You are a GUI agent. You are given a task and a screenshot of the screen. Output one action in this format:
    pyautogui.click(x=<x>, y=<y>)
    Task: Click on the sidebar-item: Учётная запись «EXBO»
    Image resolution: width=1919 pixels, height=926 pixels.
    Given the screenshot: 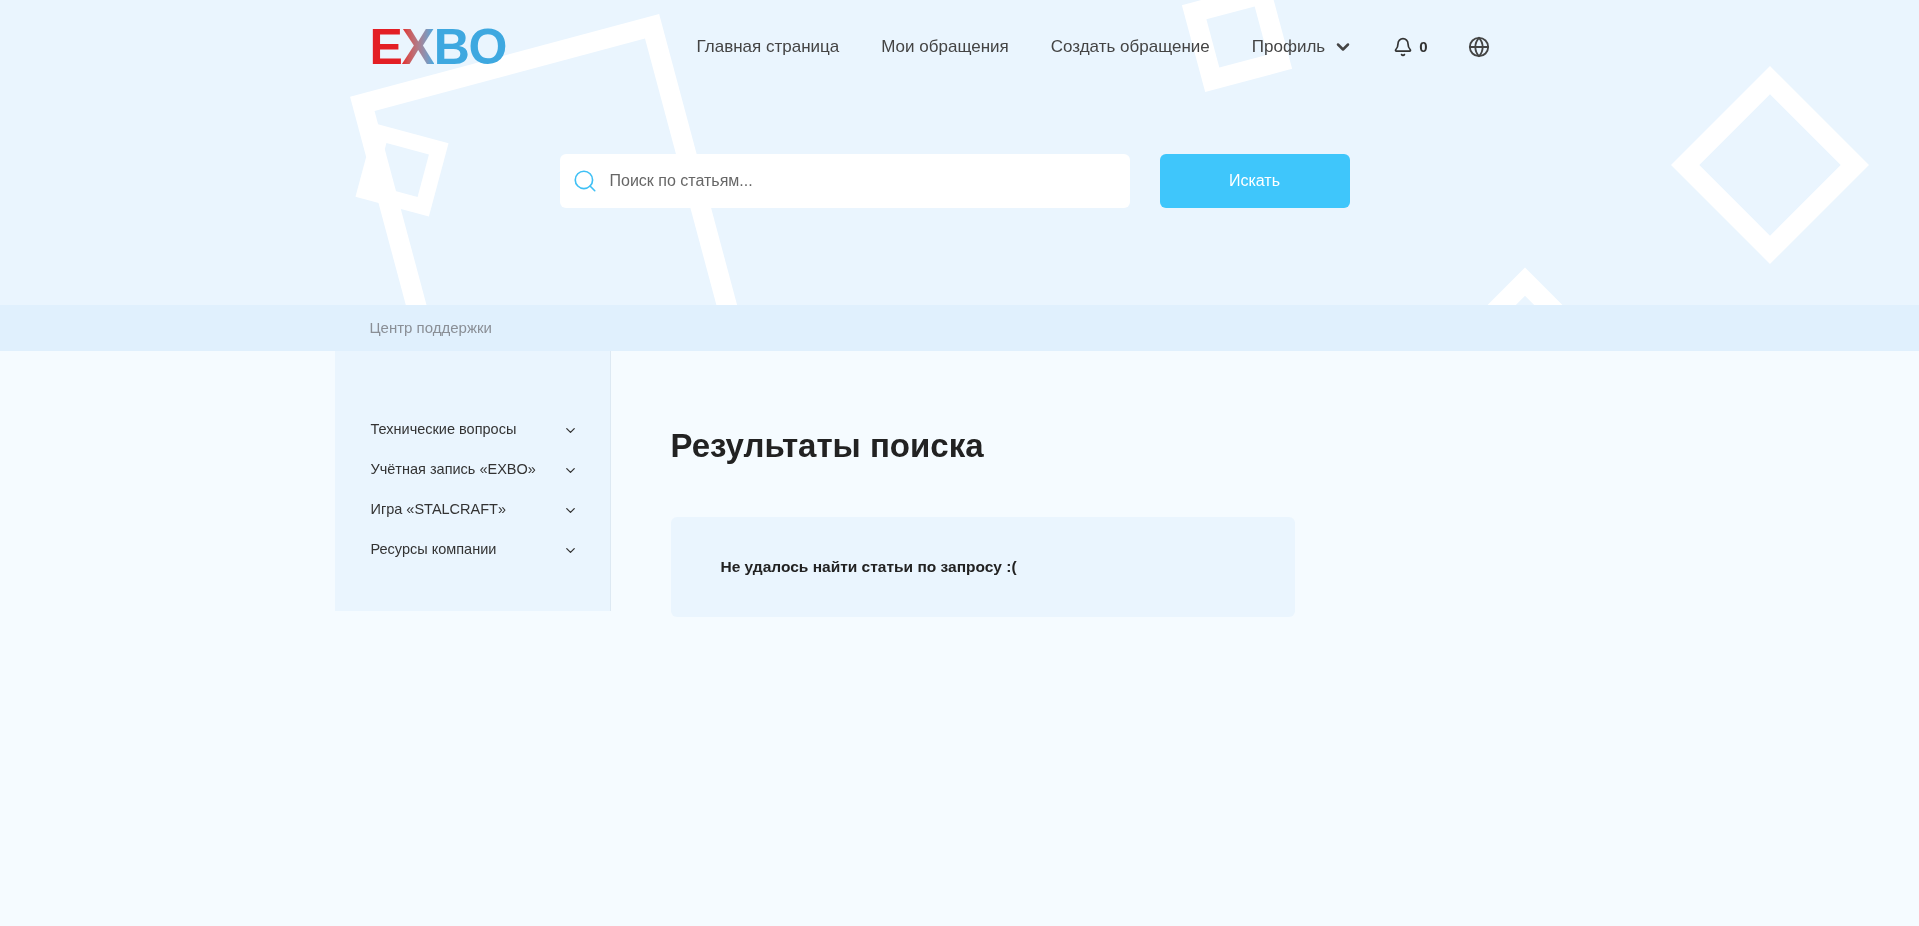 What is the action you would take?
    pyautogui.click(x=474, y=470)
    